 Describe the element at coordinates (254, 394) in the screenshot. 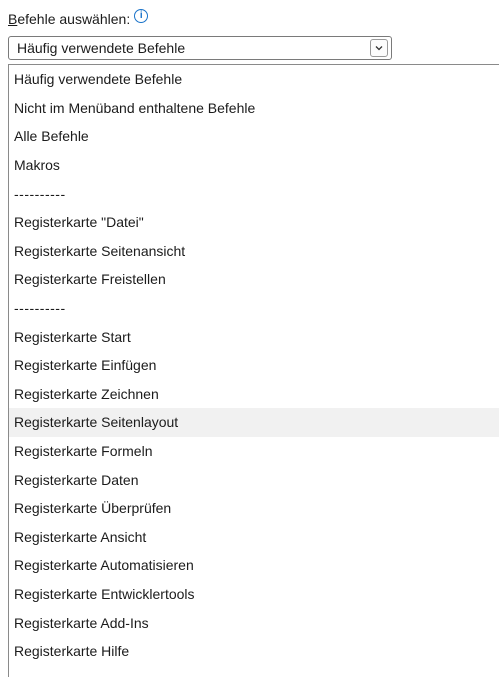

I see `list-option: Registerkarte Zeichnen` at that location.